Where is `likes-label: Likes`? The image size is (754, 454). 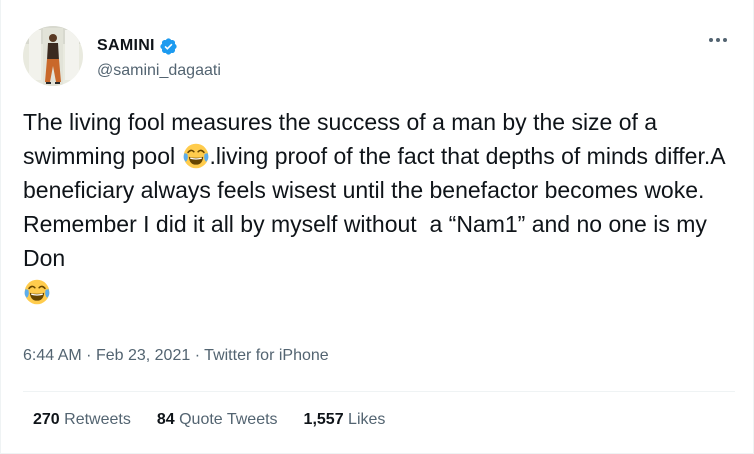
likes-label: Likes is located at coordinates (367, 419).